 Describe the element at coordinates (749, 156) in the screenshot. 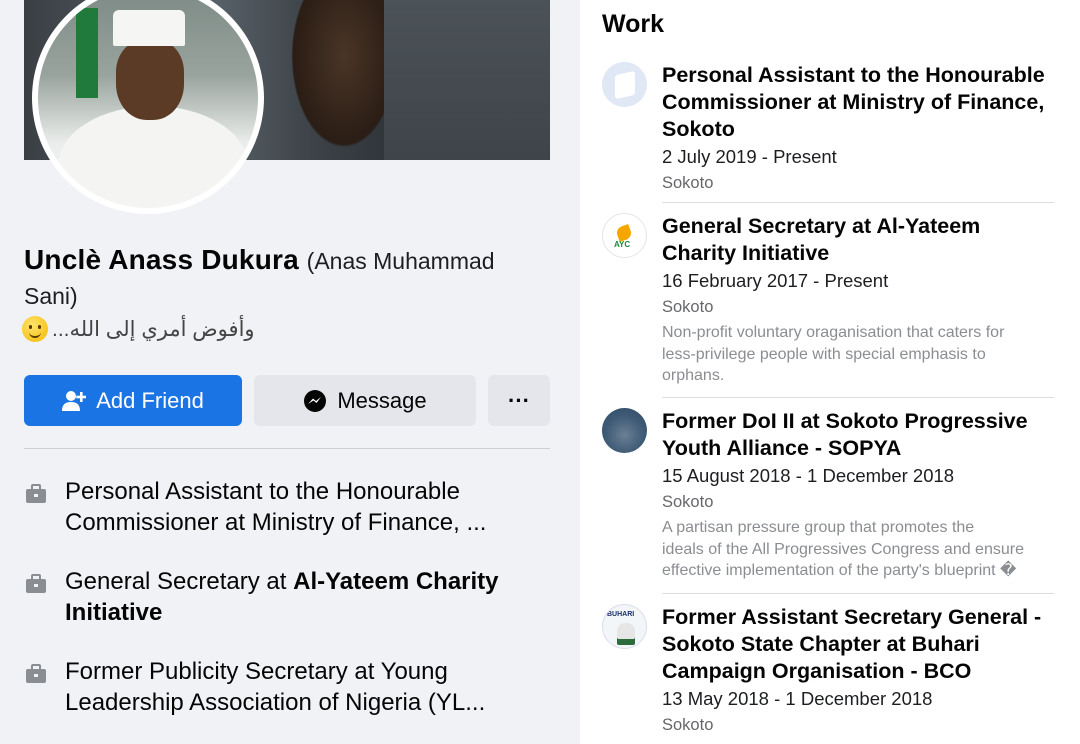

I see `job-dates: 2 July 2019 - Present` at that location.